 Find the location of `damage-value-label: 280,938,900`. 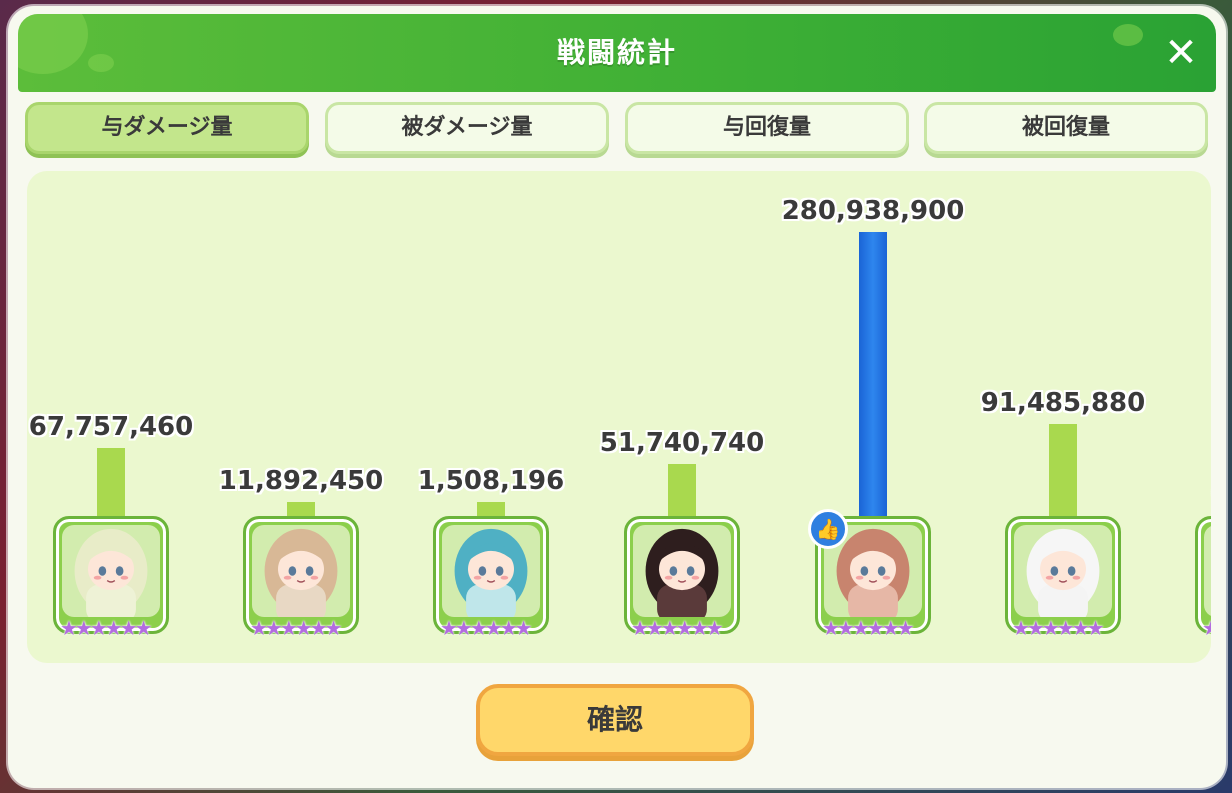

damage-value-label: 280,938,900 is located at coordinates (873, 211).